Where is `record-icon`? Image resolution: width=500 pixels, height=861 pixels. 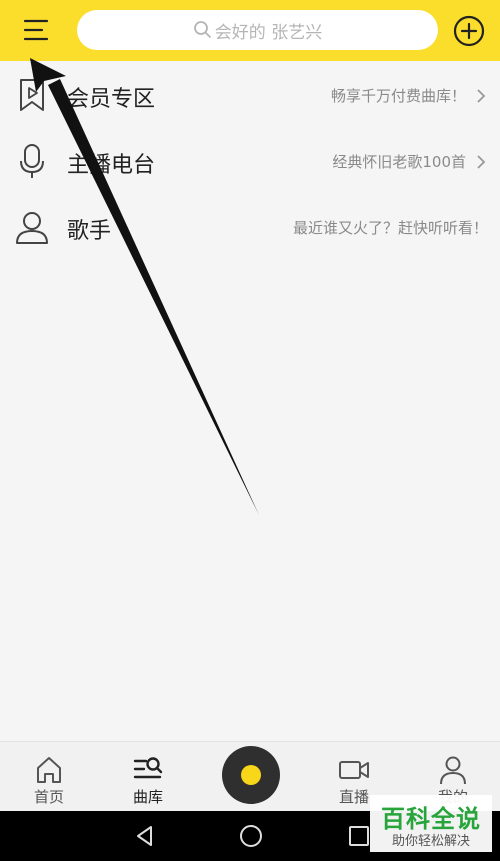
record-icon is located at coordinates (251, 775).